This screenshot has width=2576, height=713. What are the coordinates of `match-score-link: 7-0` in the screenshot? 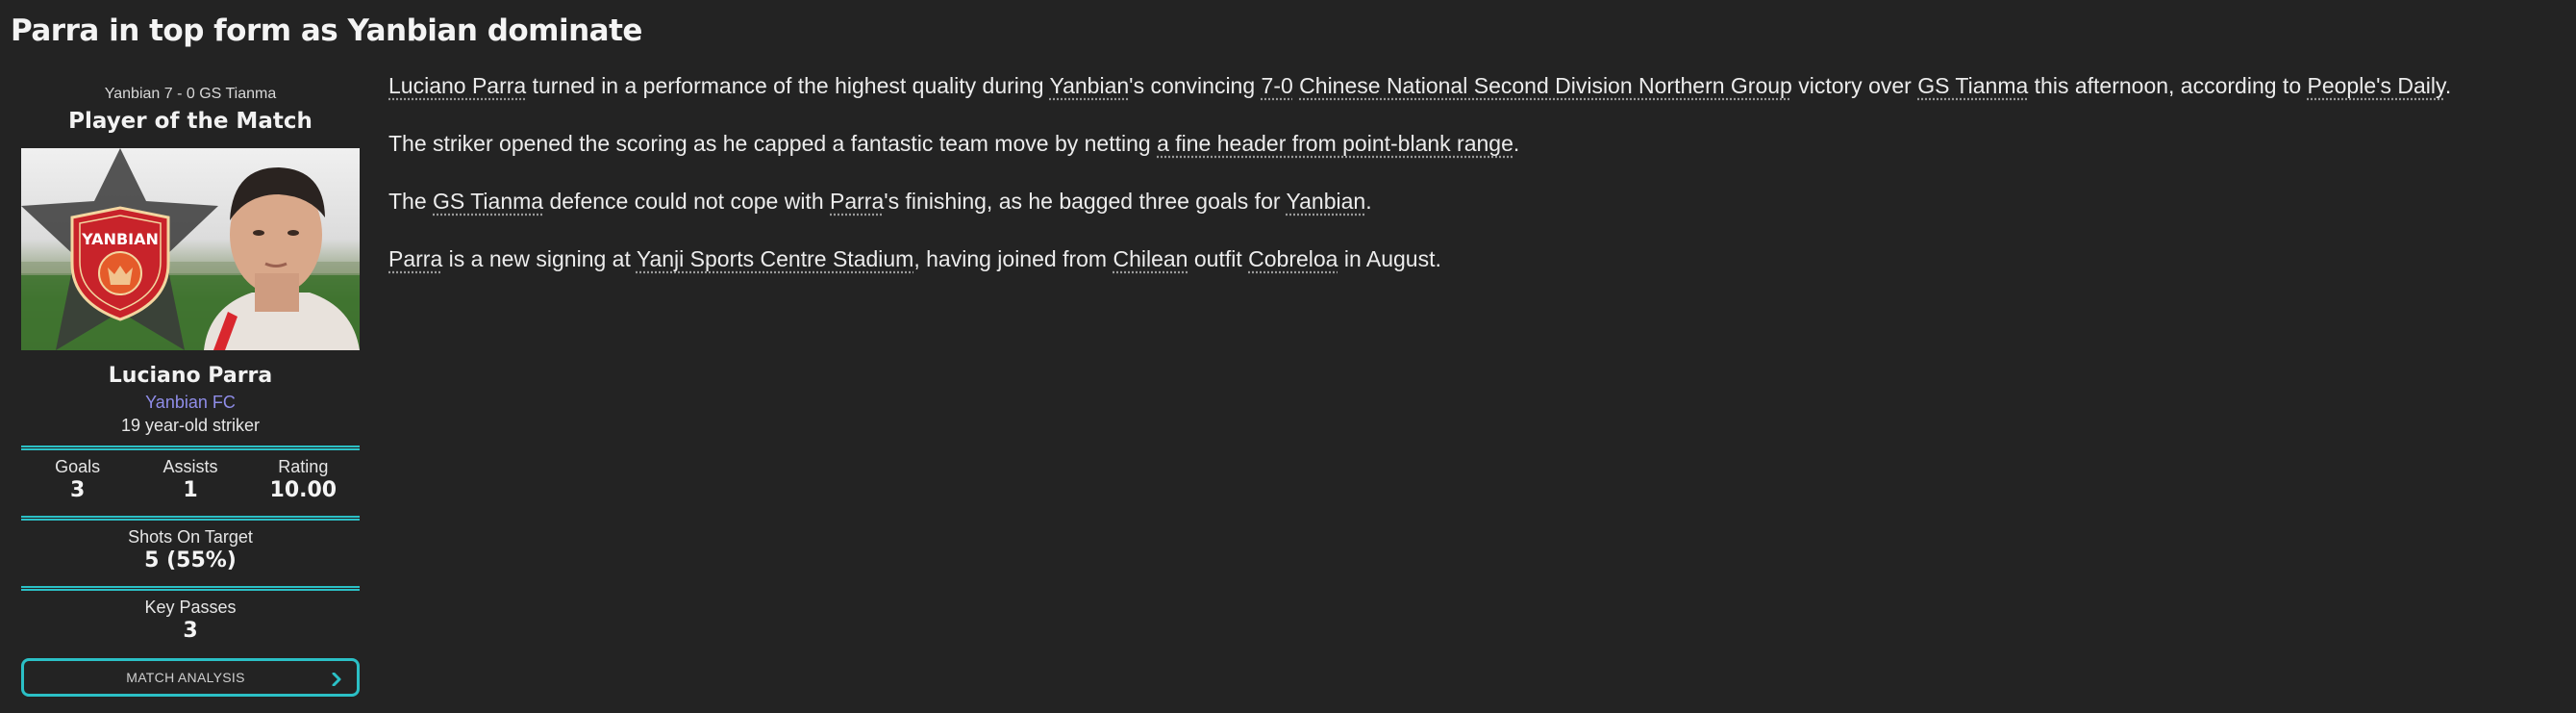 It's located at (1277, 86).